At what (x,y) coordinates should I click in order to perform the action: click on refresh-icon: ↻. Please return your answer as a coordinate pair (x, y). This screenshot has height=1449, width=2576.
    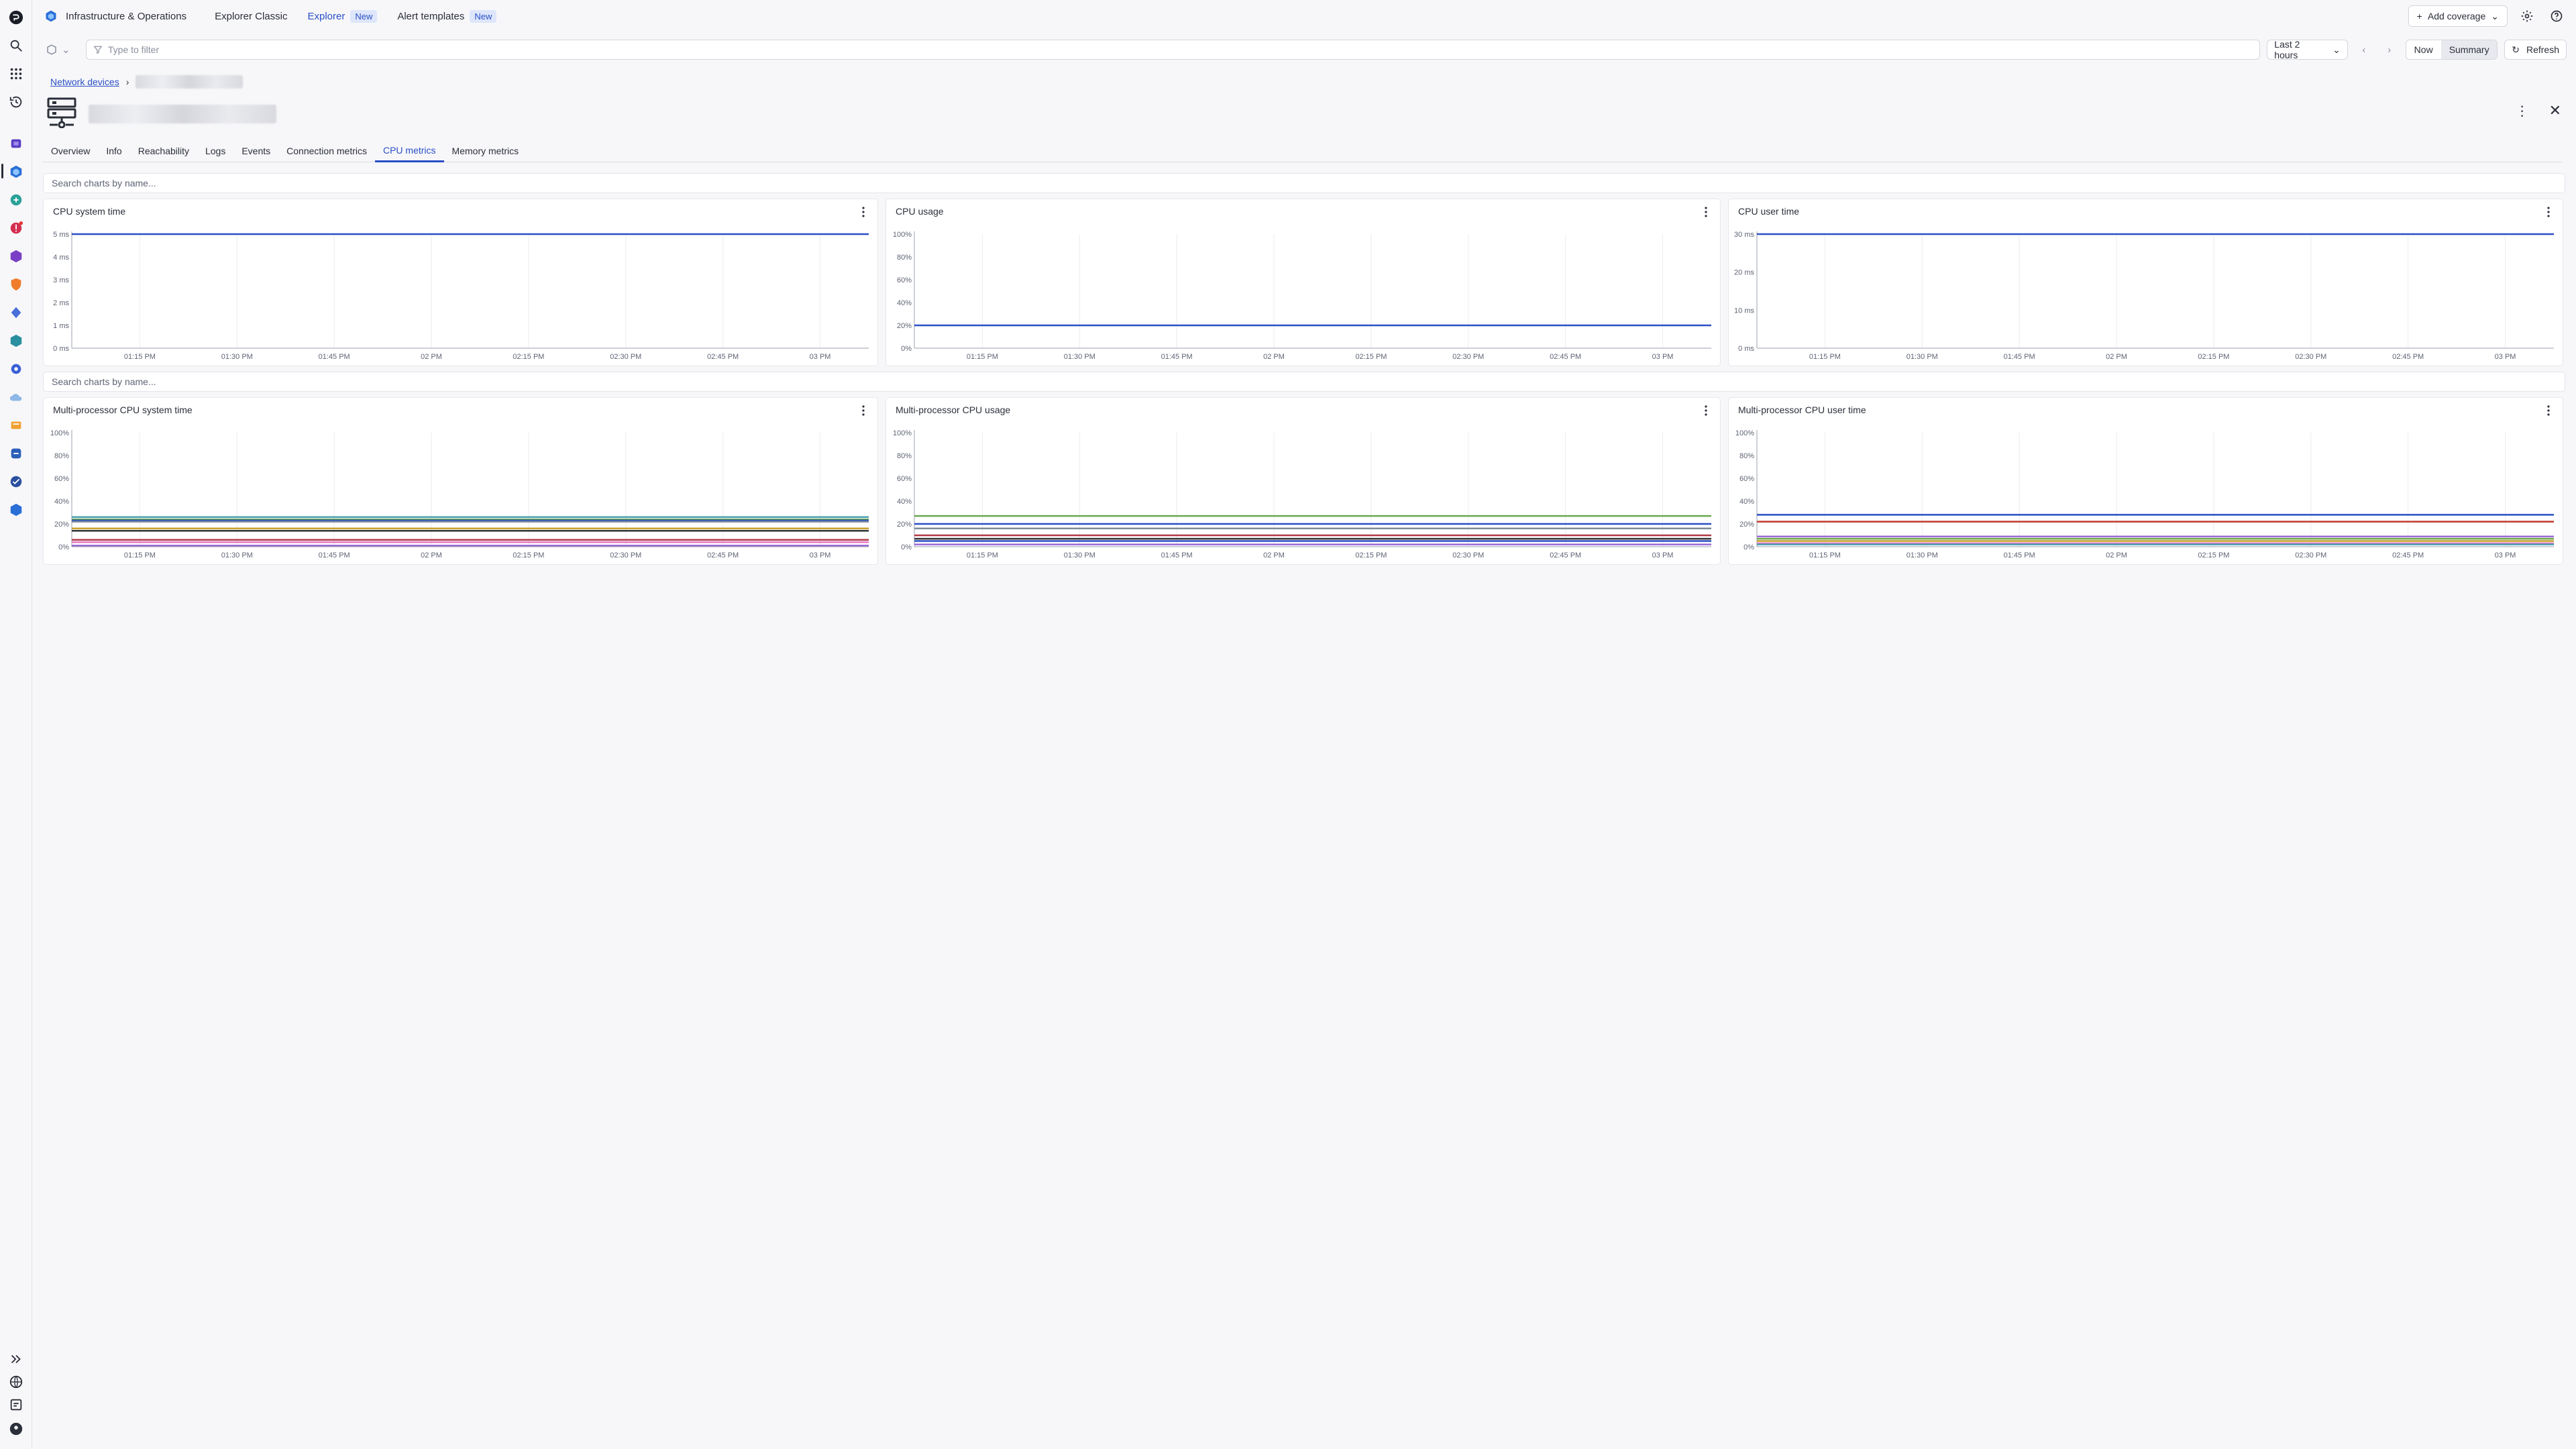
    Looking at the image, I should click on (2516, 49).